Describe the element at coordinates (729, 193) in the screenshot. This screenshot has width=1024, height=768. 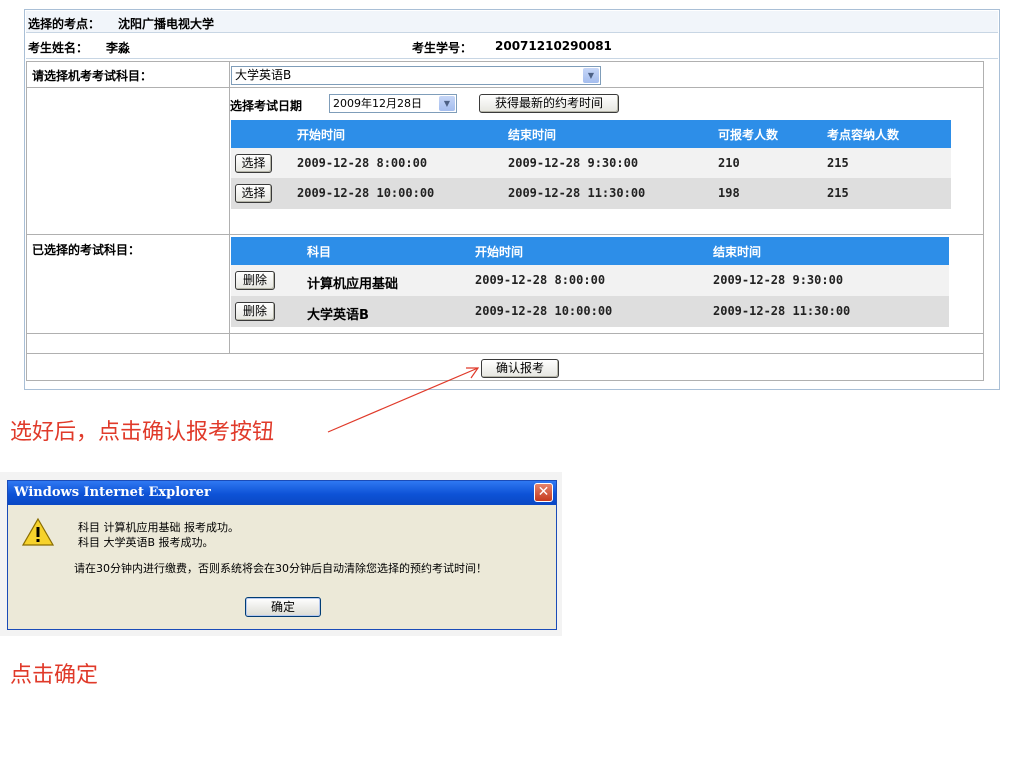
I see `available-count: 198` at that location.